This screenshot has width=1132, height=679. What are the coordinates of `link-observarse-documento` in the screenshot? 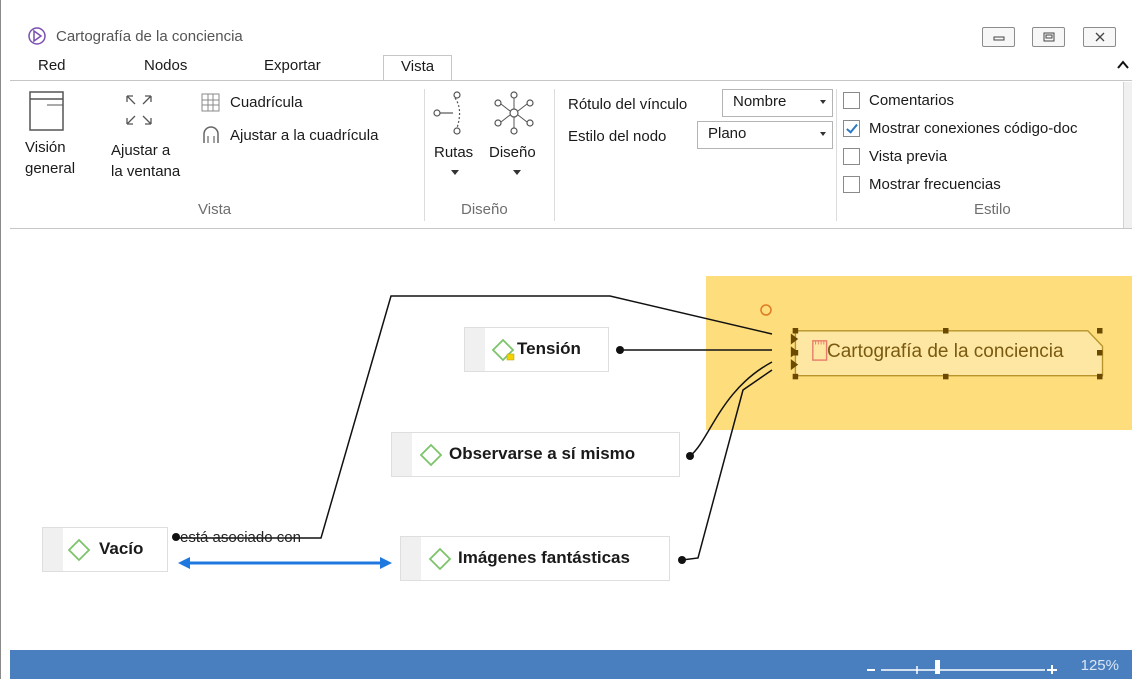 It's located at (731, 409).